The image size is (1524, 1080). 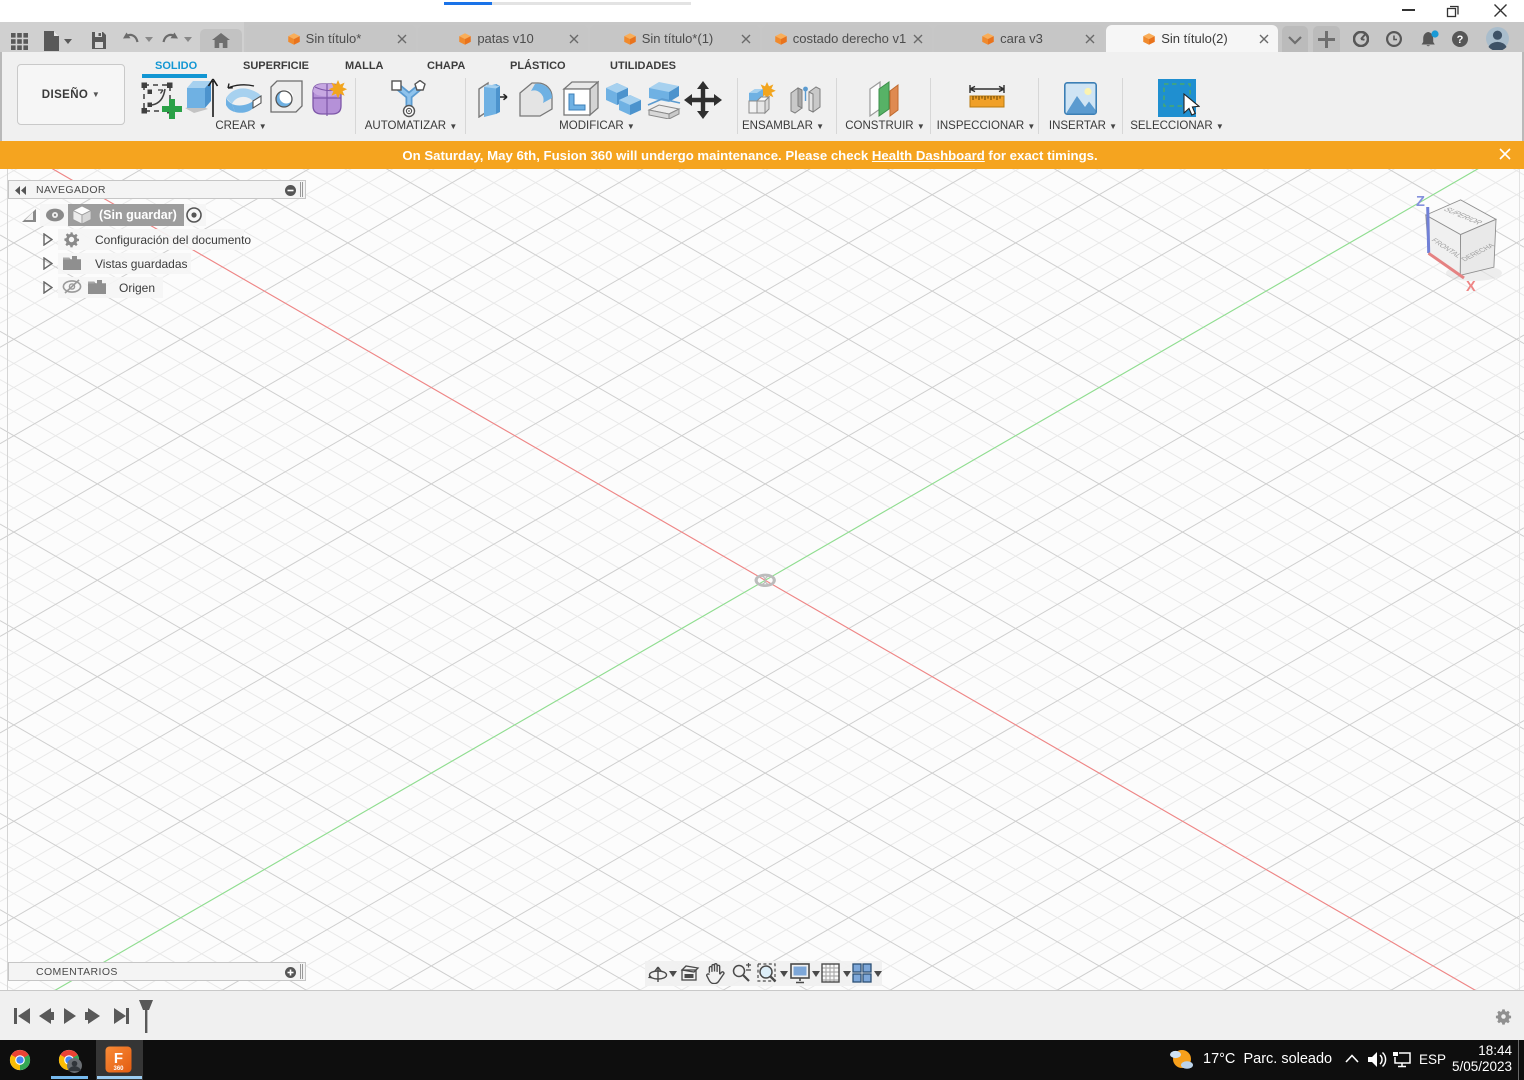 I want to click on svg-text: F, so click(x=118, y=1058).